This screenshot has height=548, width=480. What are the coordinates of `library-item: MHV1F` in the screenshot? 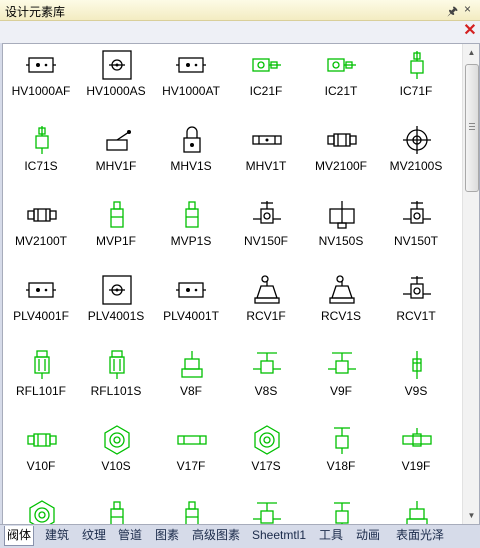 It's located at (116, 159).